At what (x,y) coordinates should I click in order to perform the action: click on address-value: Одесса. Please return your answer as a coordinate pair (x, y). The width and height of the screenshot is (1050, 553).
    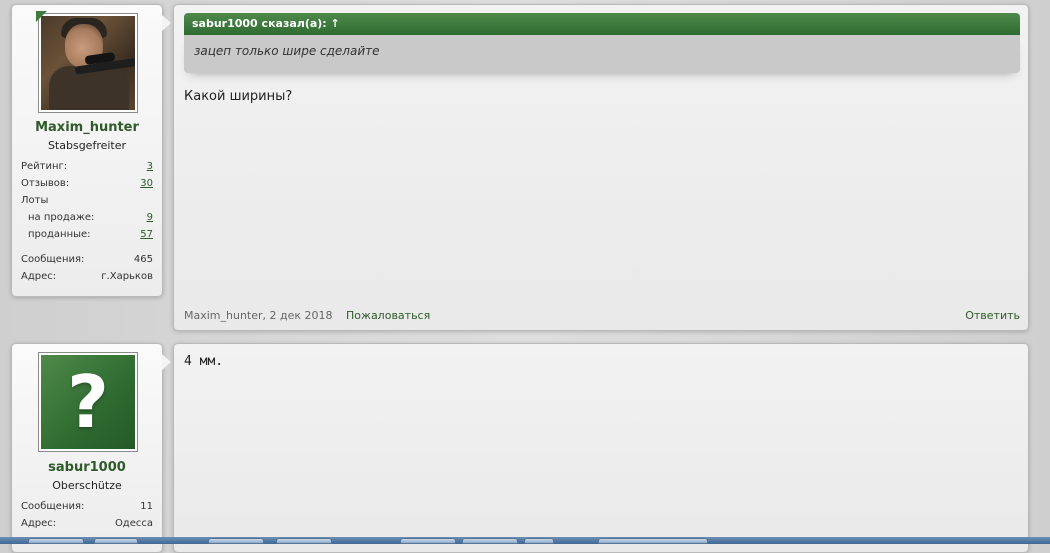
    Looking at the image, I should click on (133, 523).